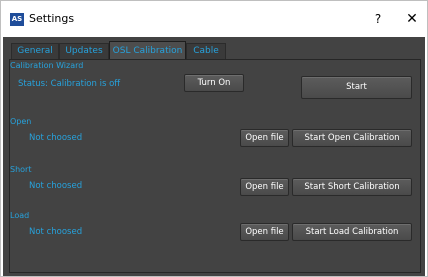 This screenshot has width=428, height=277. I want to click on open-label: Open, so click(21, 121).